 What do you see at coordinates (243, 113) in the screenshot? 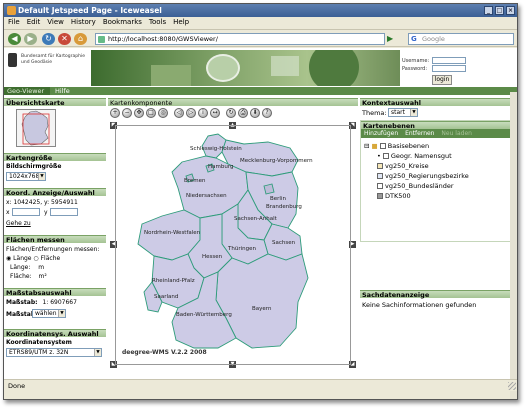
I see `print-icon: ⎙` at bounding box center [243, 113].